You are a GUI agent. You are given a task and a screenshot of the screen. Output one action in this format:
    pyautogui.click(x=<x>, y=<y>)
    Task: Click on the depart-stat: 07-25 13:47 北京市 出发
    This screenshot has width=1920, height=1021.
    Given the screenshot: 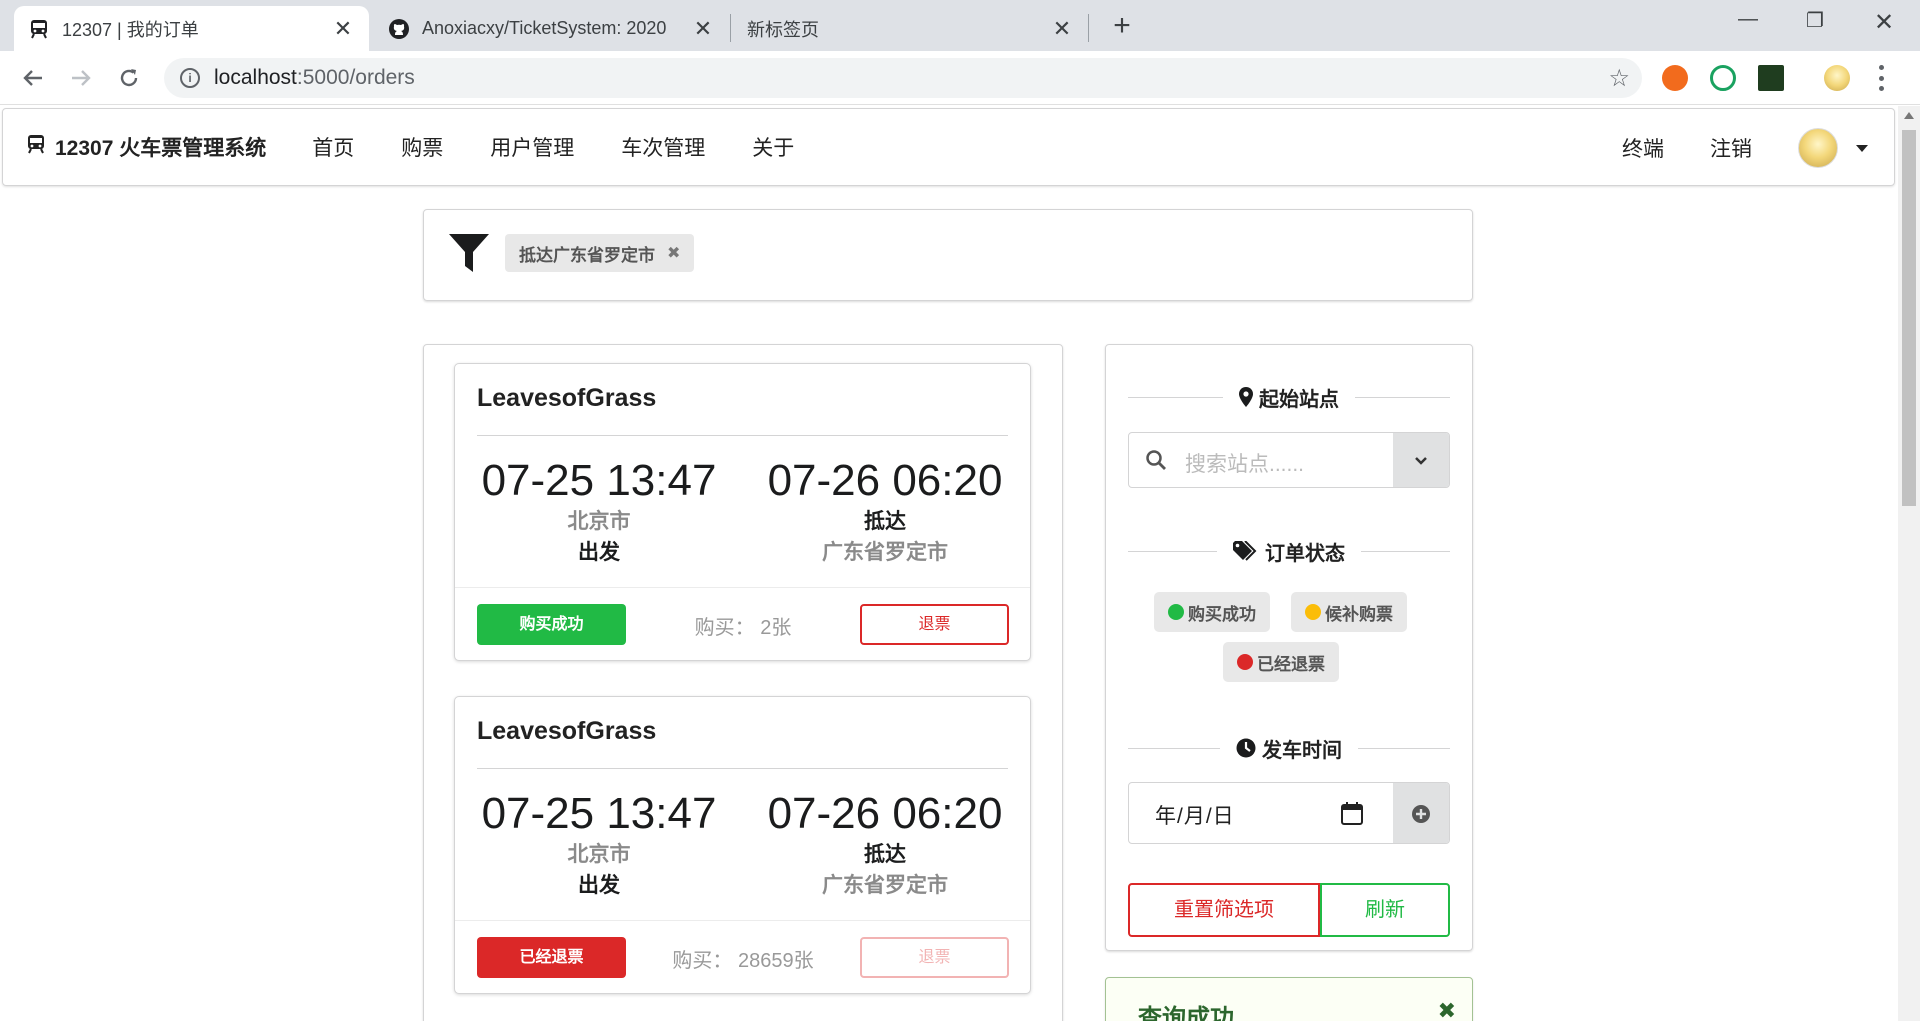 What is the action you would take?
    pyautogui.click(x=599, y=512)
    